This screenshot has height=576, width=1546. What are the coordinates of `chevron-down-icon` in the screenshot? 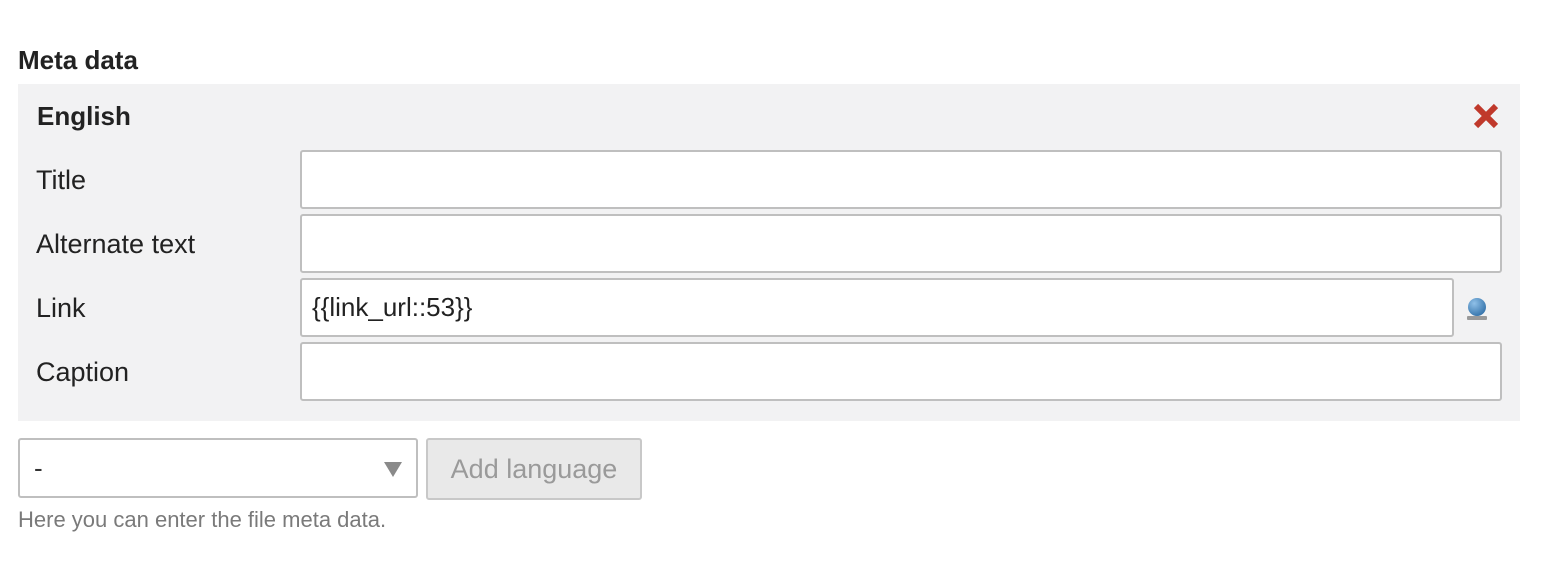 It's located at (393, 469).